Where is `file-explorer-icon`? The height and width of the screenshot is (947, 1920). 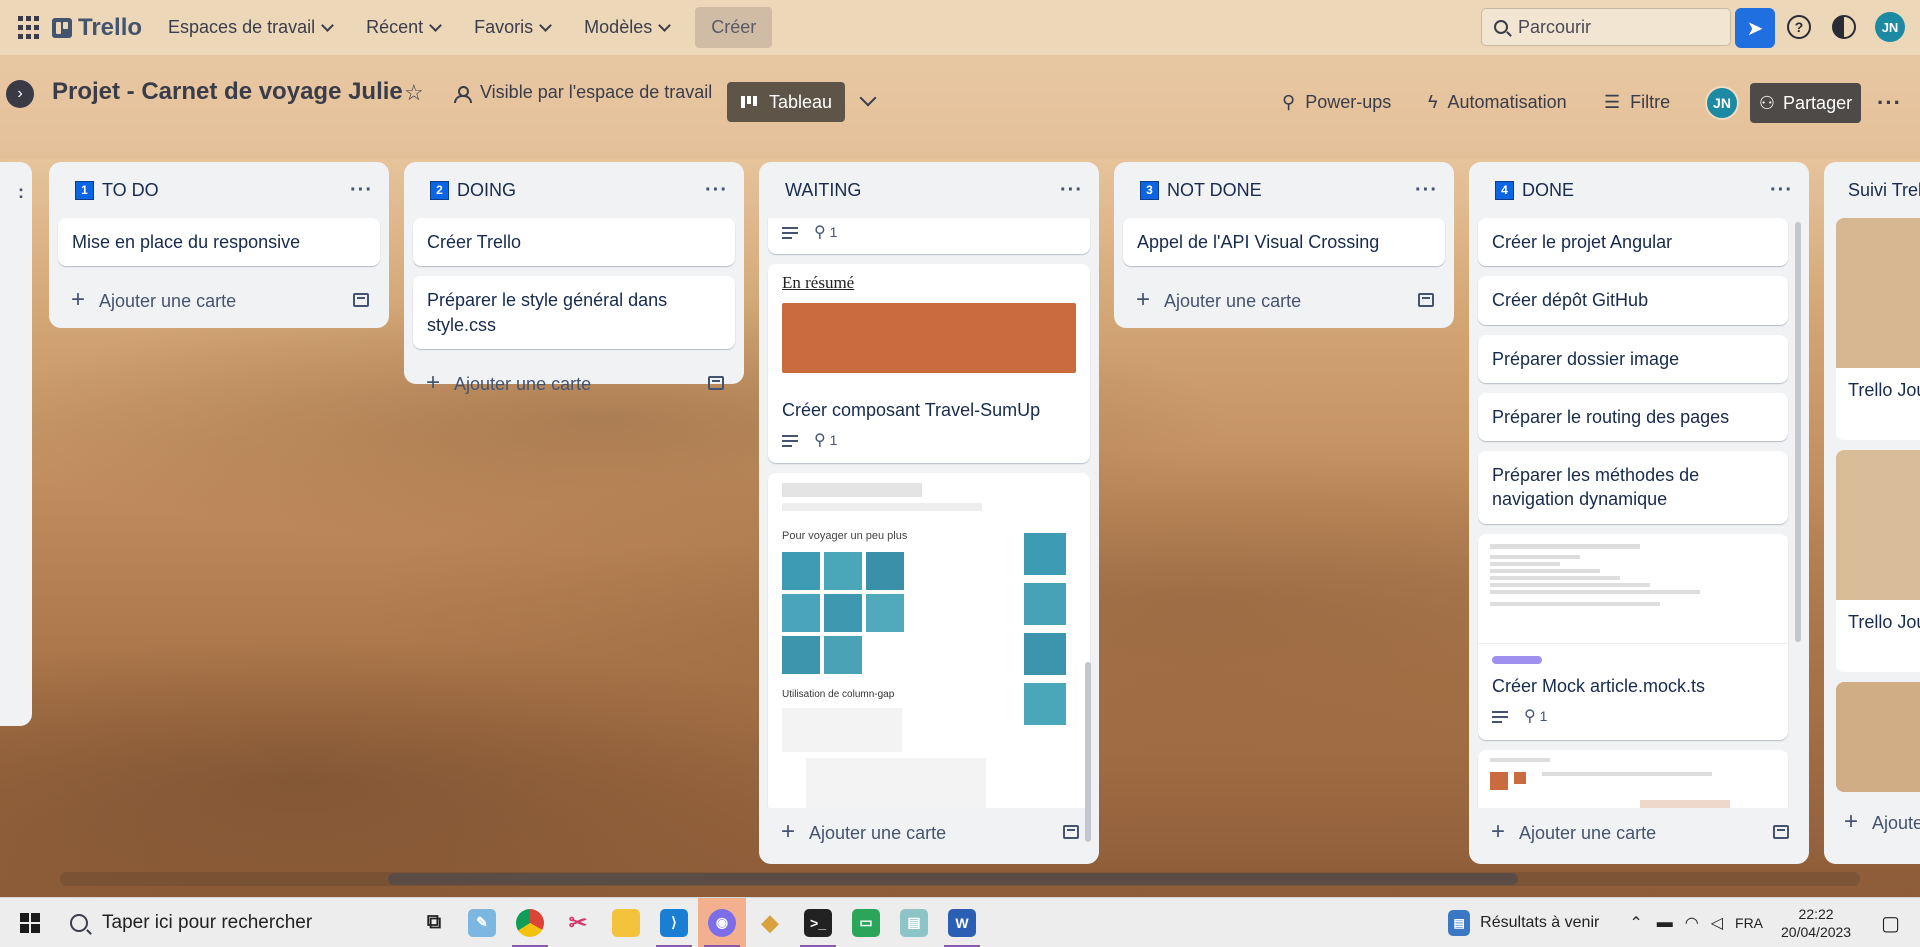
file-explorer-icon is located at coordinates (626, 922).